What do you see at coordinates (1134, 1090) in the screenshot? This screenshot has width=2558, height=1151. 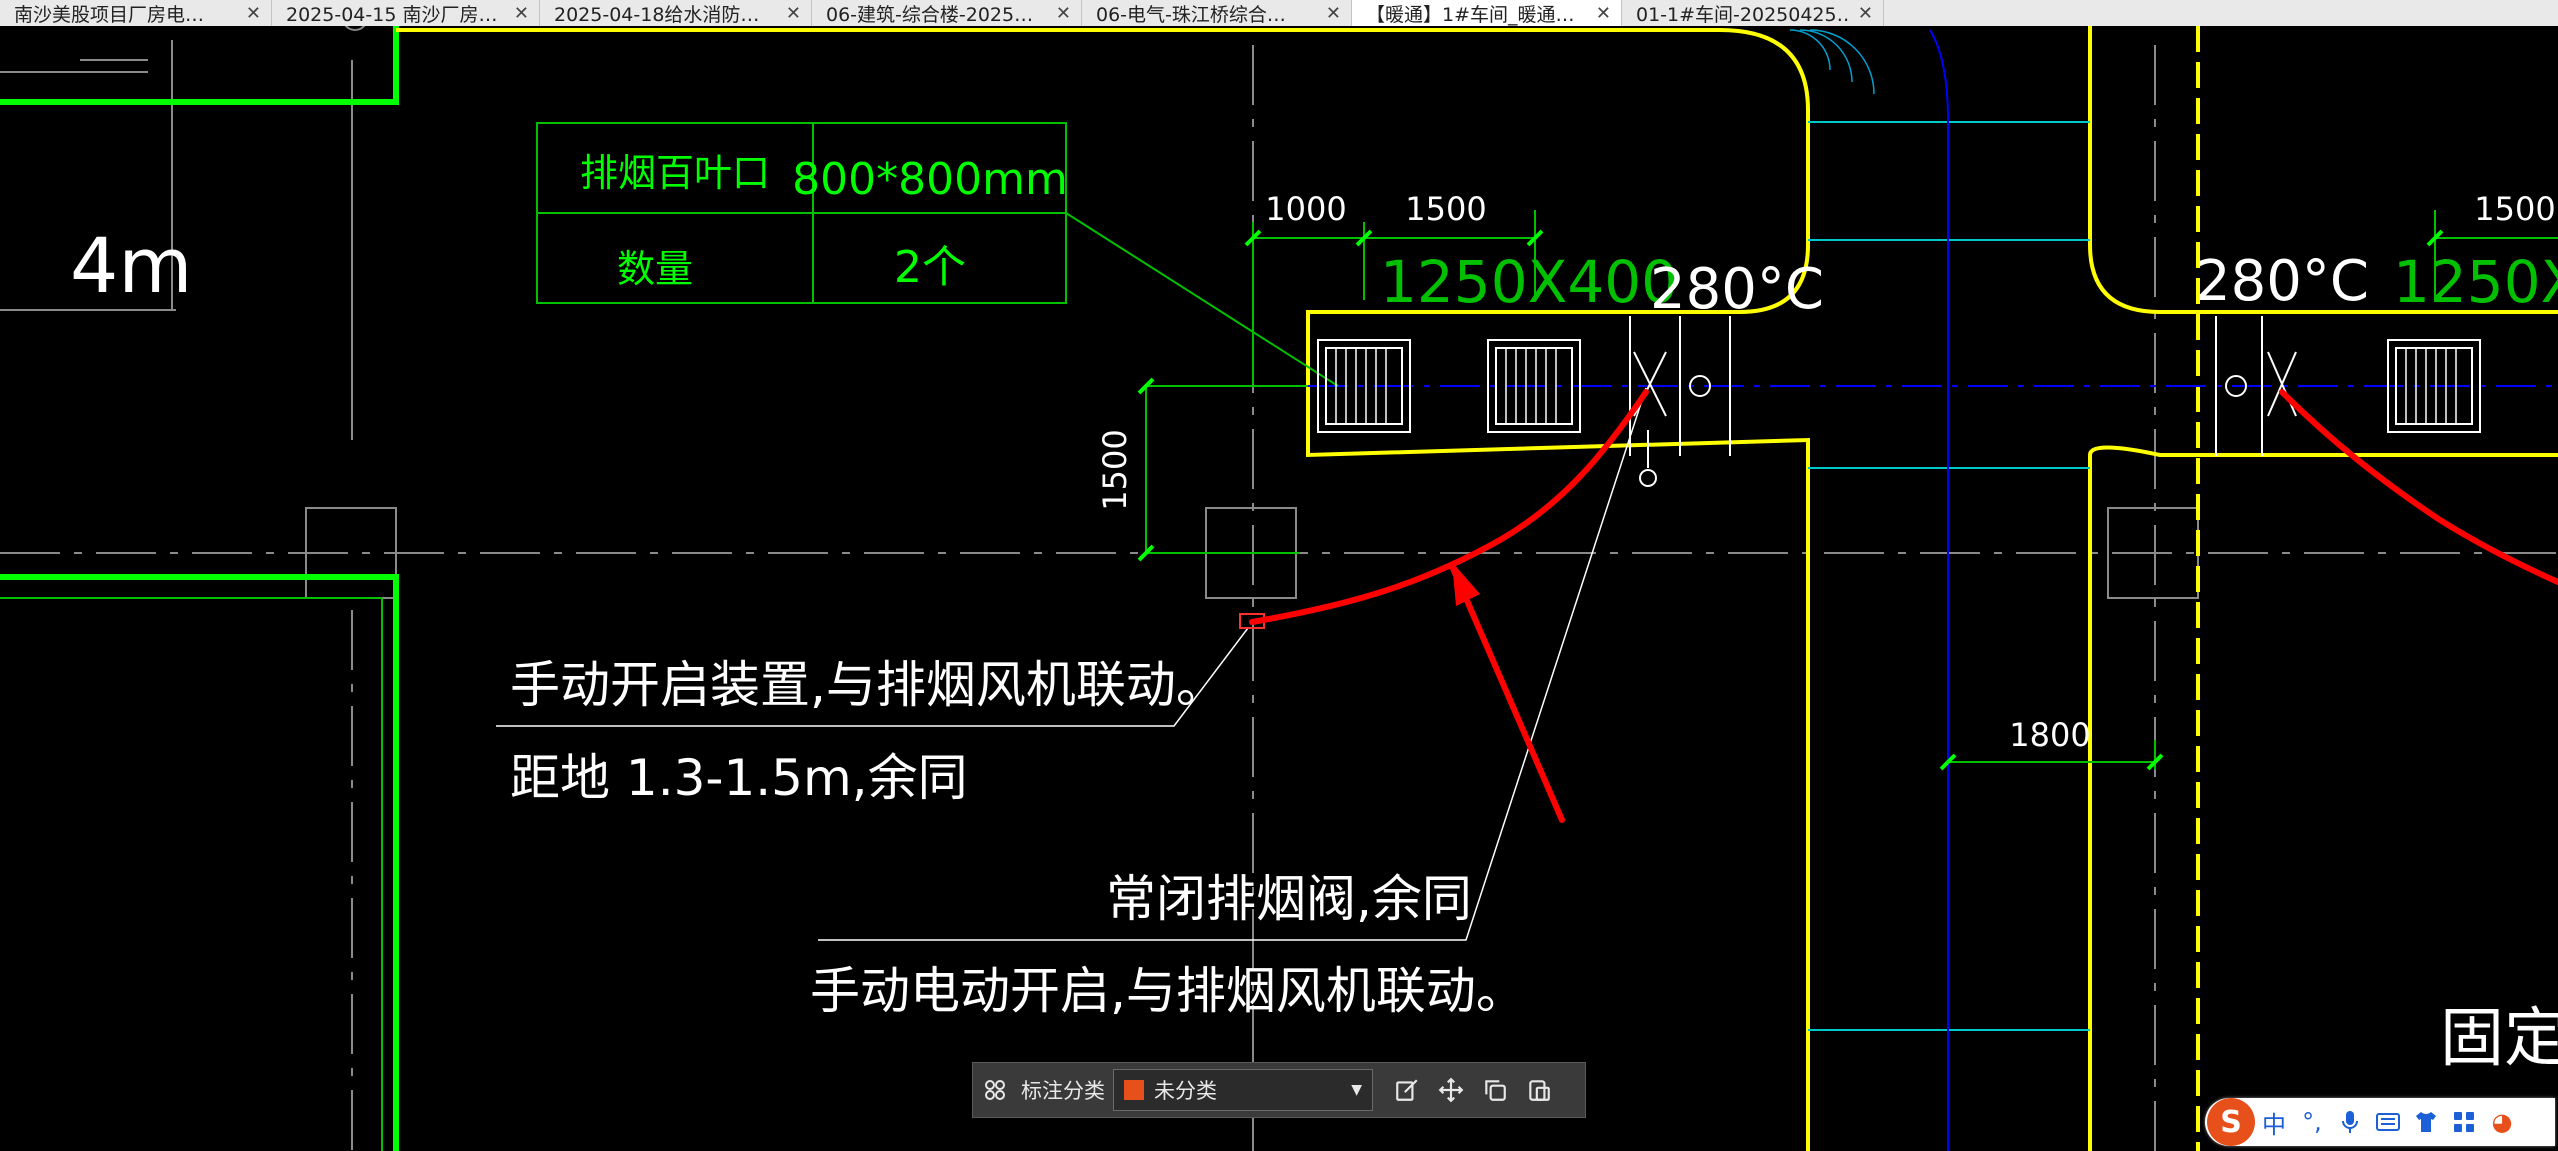 I see `category-color-swatch` at bounding box center [1134, 1090].